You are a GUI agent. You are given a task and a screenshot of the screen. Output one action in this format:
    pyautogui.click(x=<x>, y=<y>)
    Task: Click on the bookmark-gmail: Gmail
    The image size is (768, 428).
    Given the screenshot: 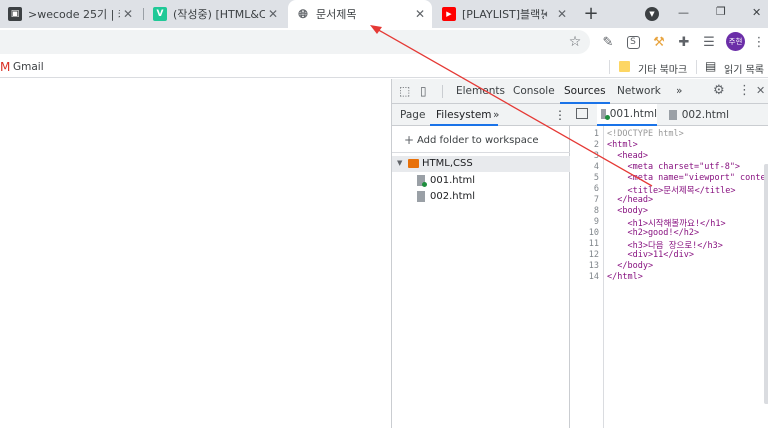 What is the action you would take?
    pyautogui.click(x=28, y=67)
    